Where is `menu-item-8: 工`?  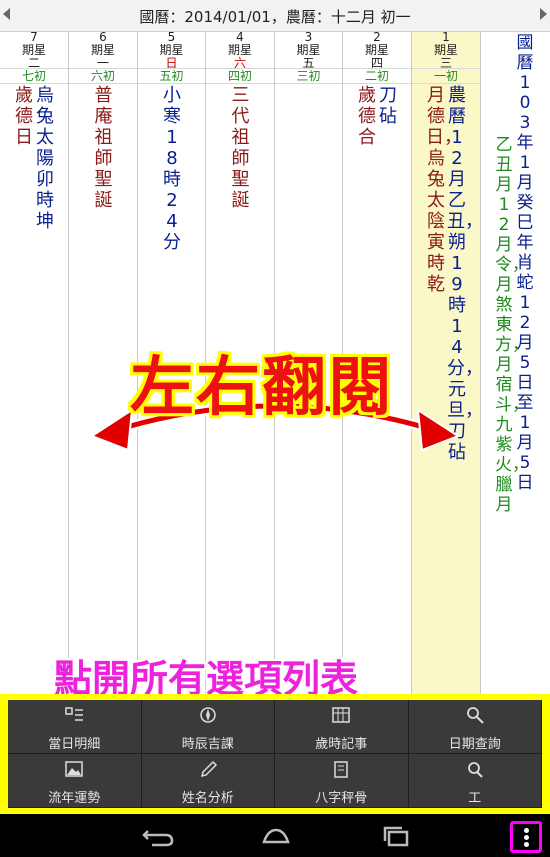 menu-item-8: 工 is located at coordinates (475, 781).